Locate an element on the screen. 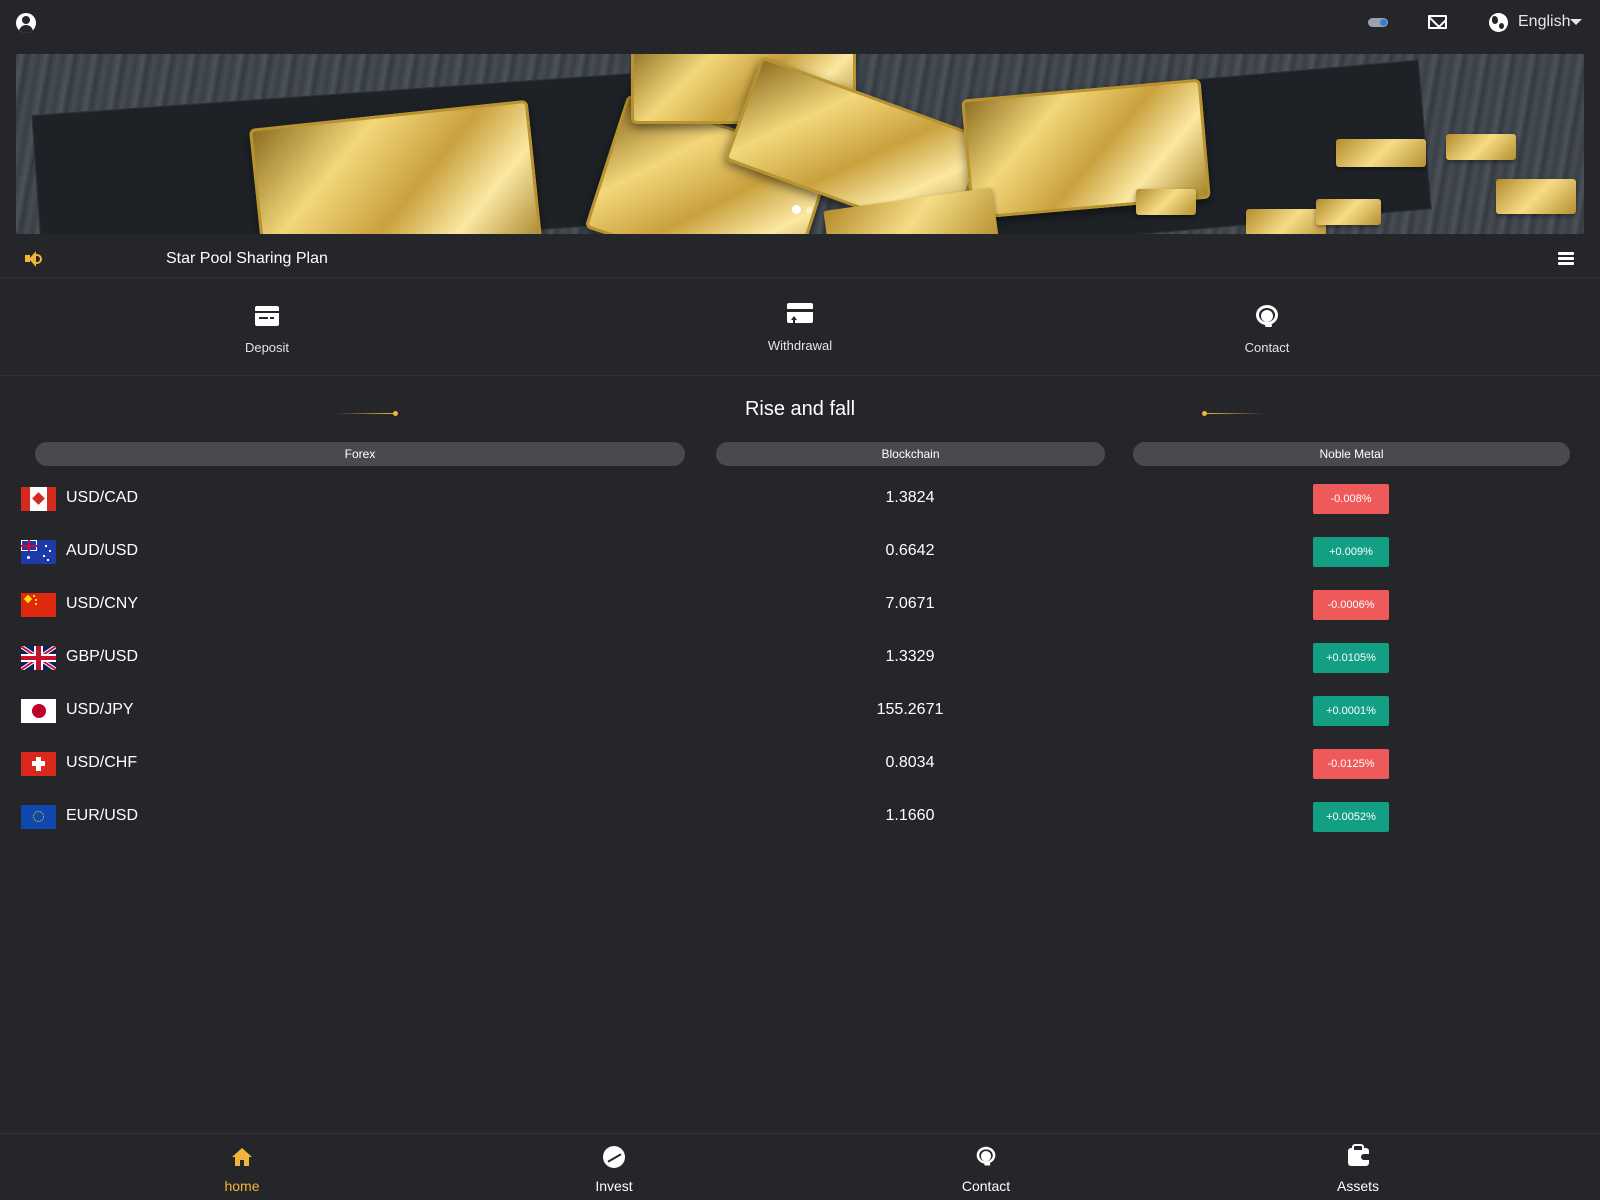  table-row: USD/JPY 155.2671 +0.0001% is located at coordinates (800, 713).